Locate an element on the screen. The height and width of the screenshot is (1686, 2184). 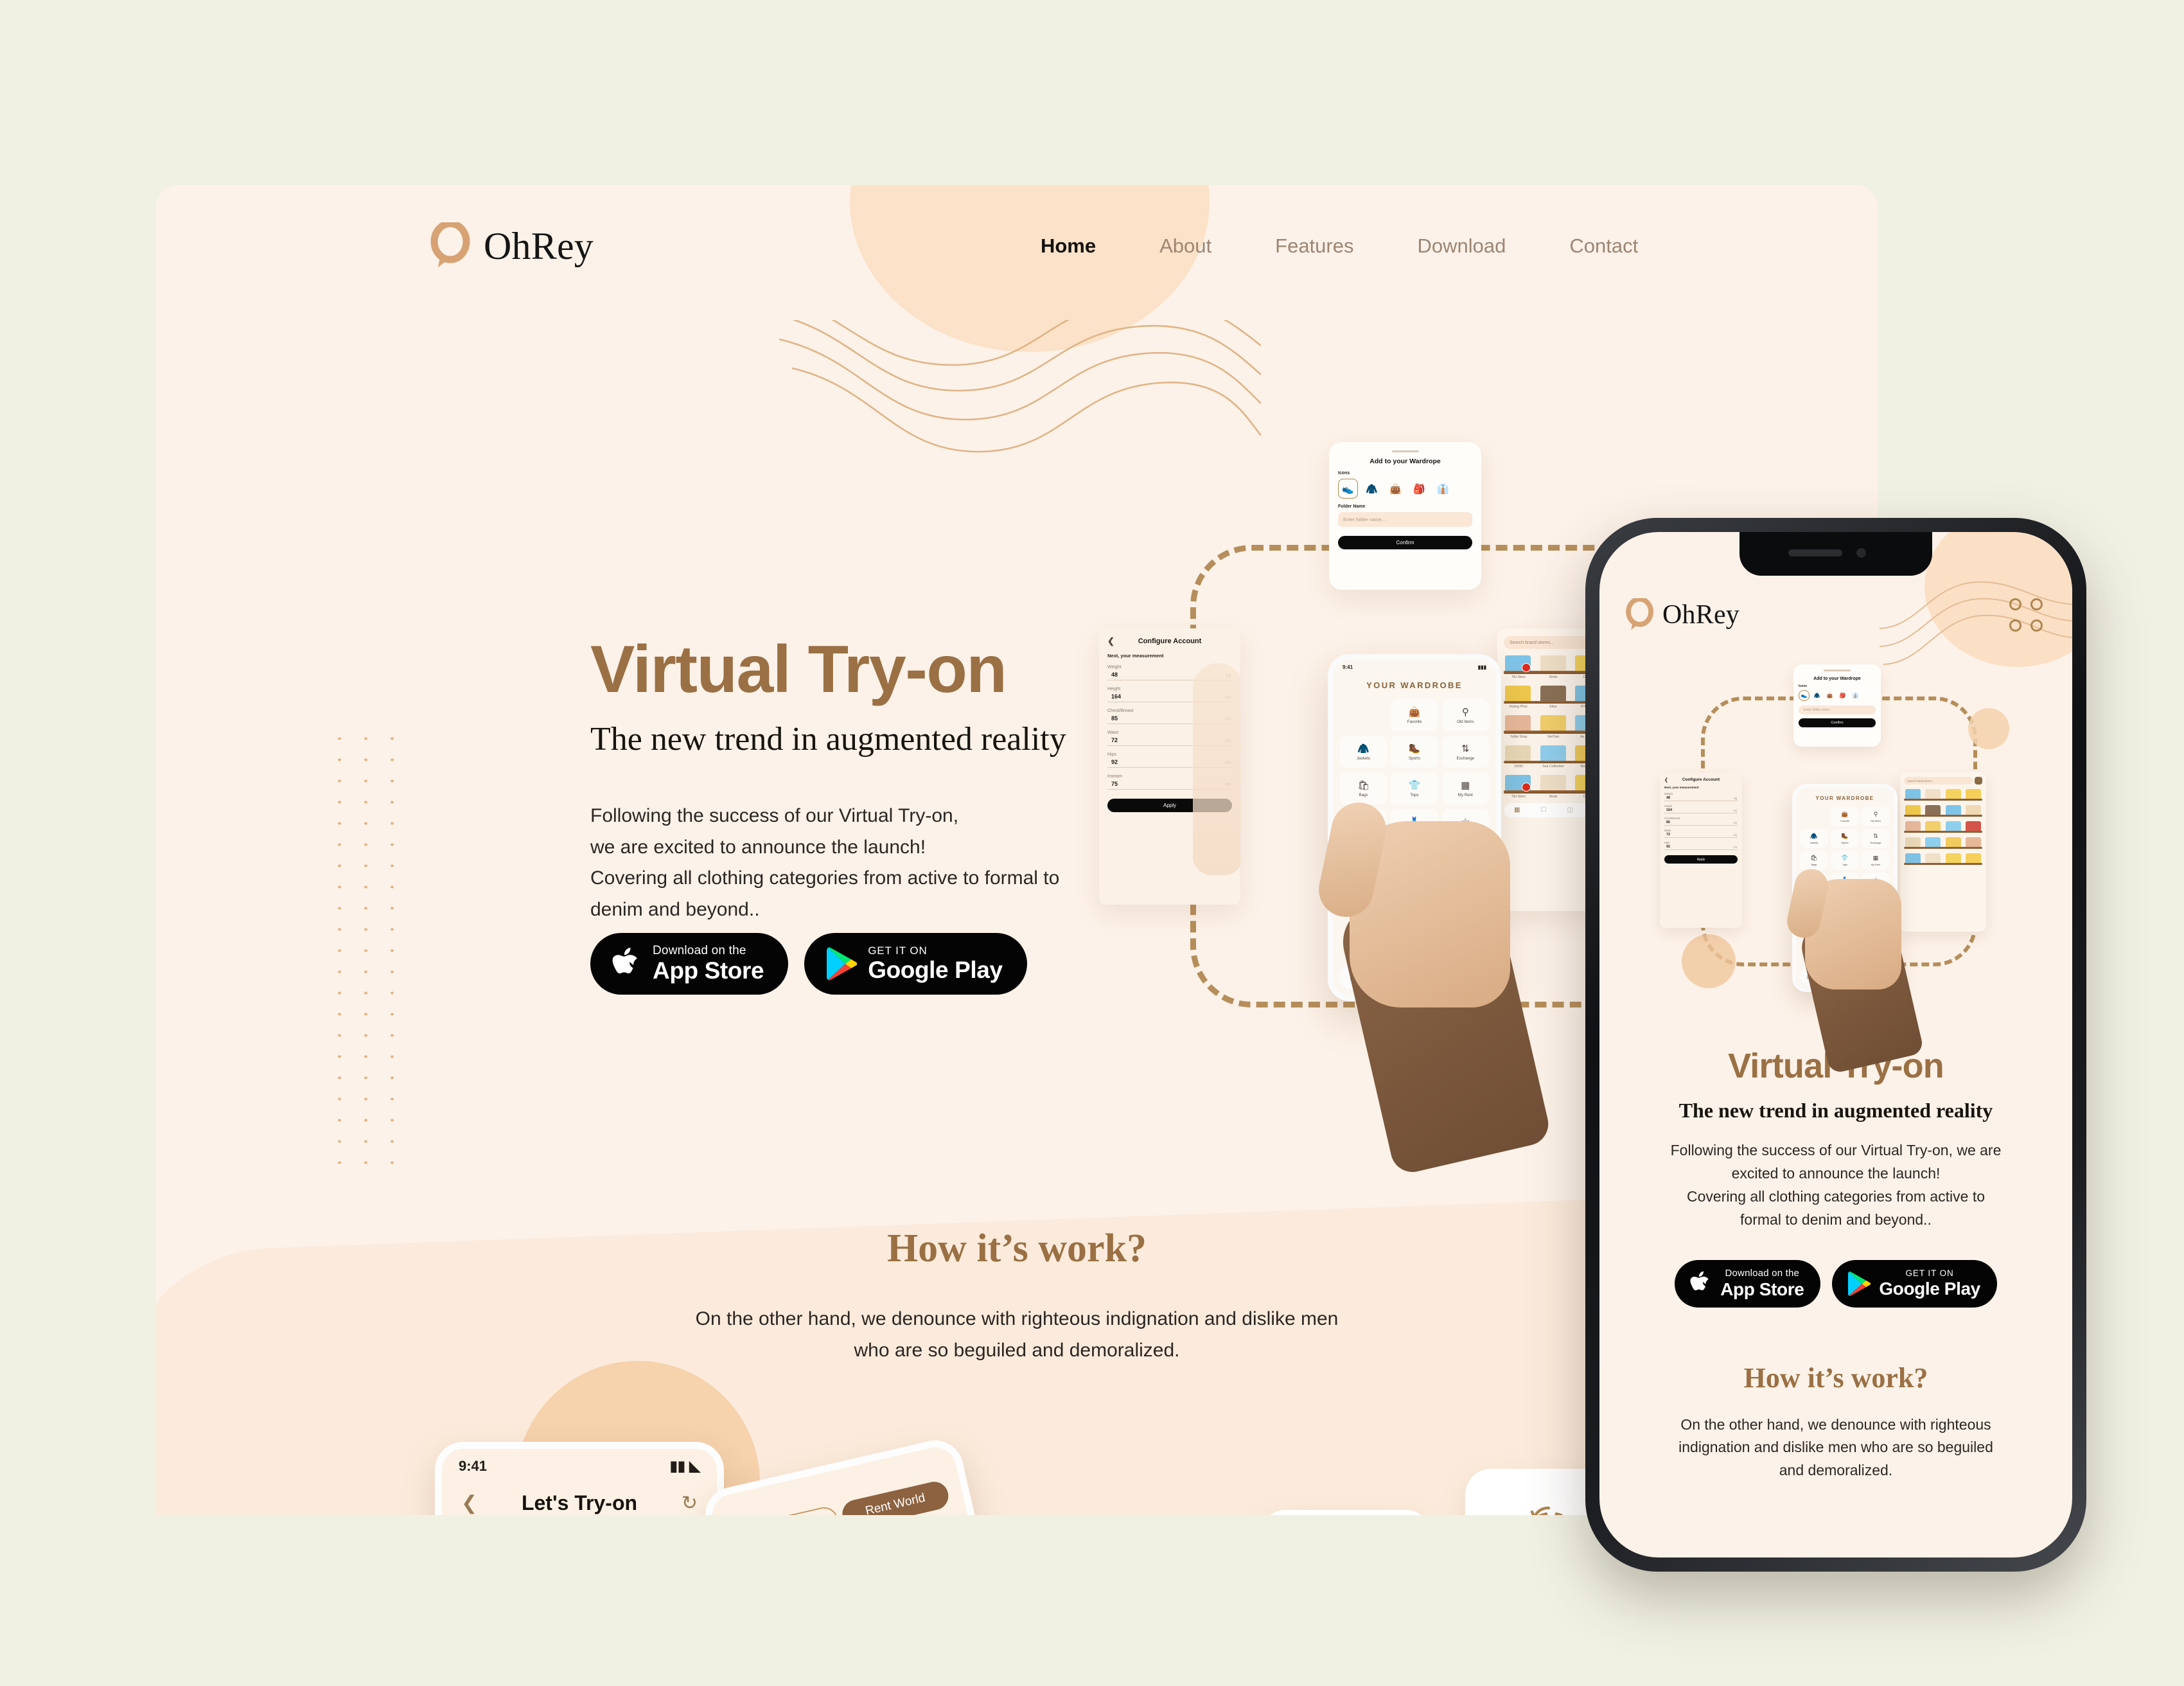
field-row-waist: 72 cm is located at coordinates (1701, 835).